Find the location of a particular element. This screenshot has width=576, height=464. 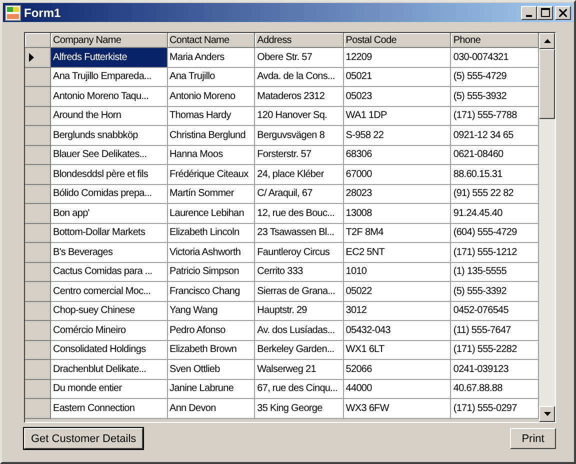

table-cell: 1010 is located at coordinates (398, 272).